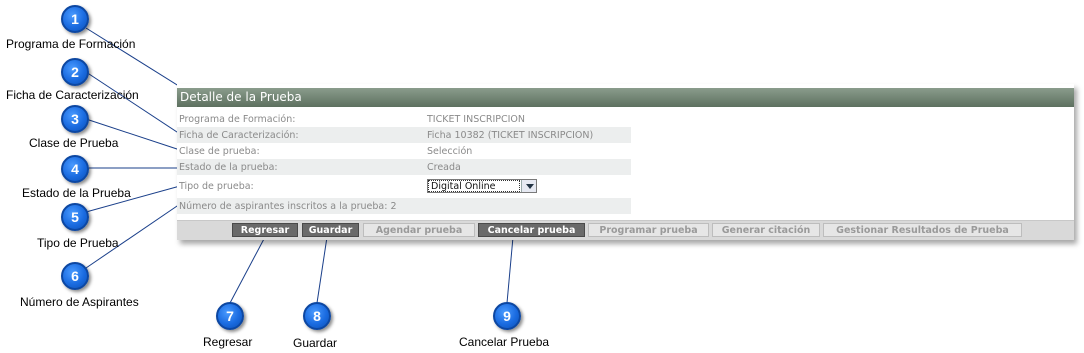 Image resolution: width=1084 pixels, height=353 pixels. What do you see at coordinates (528, 186) in the screenshot?
I see `dropdown-arrow-icon` at bounding box center [528, 186].